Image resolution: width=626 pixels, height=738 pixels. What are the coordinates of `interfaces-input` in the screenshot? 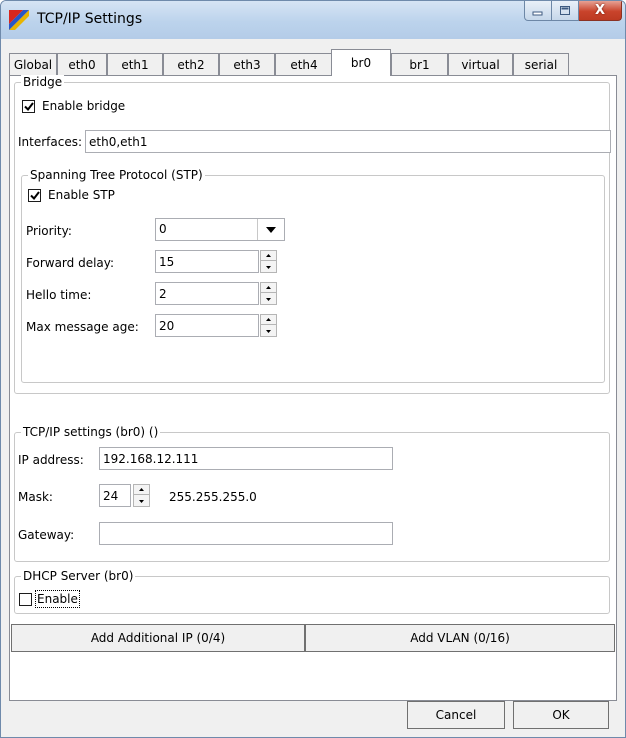 It's located at (348, 141).